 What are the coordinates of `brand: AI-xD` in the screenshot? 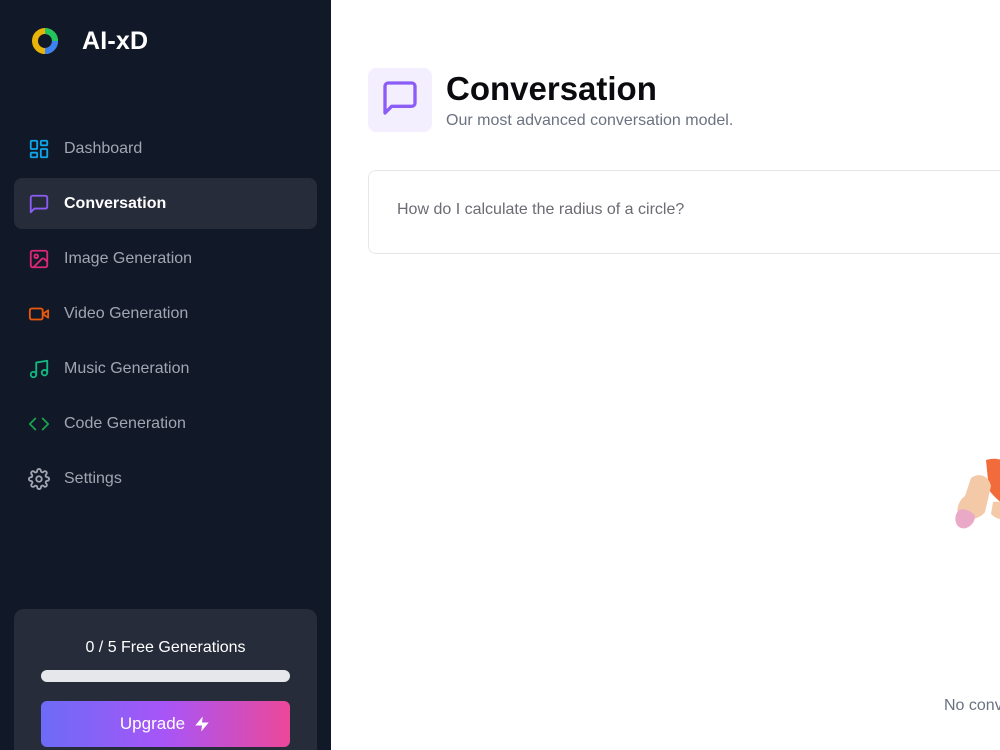 It's located at (89, 41).